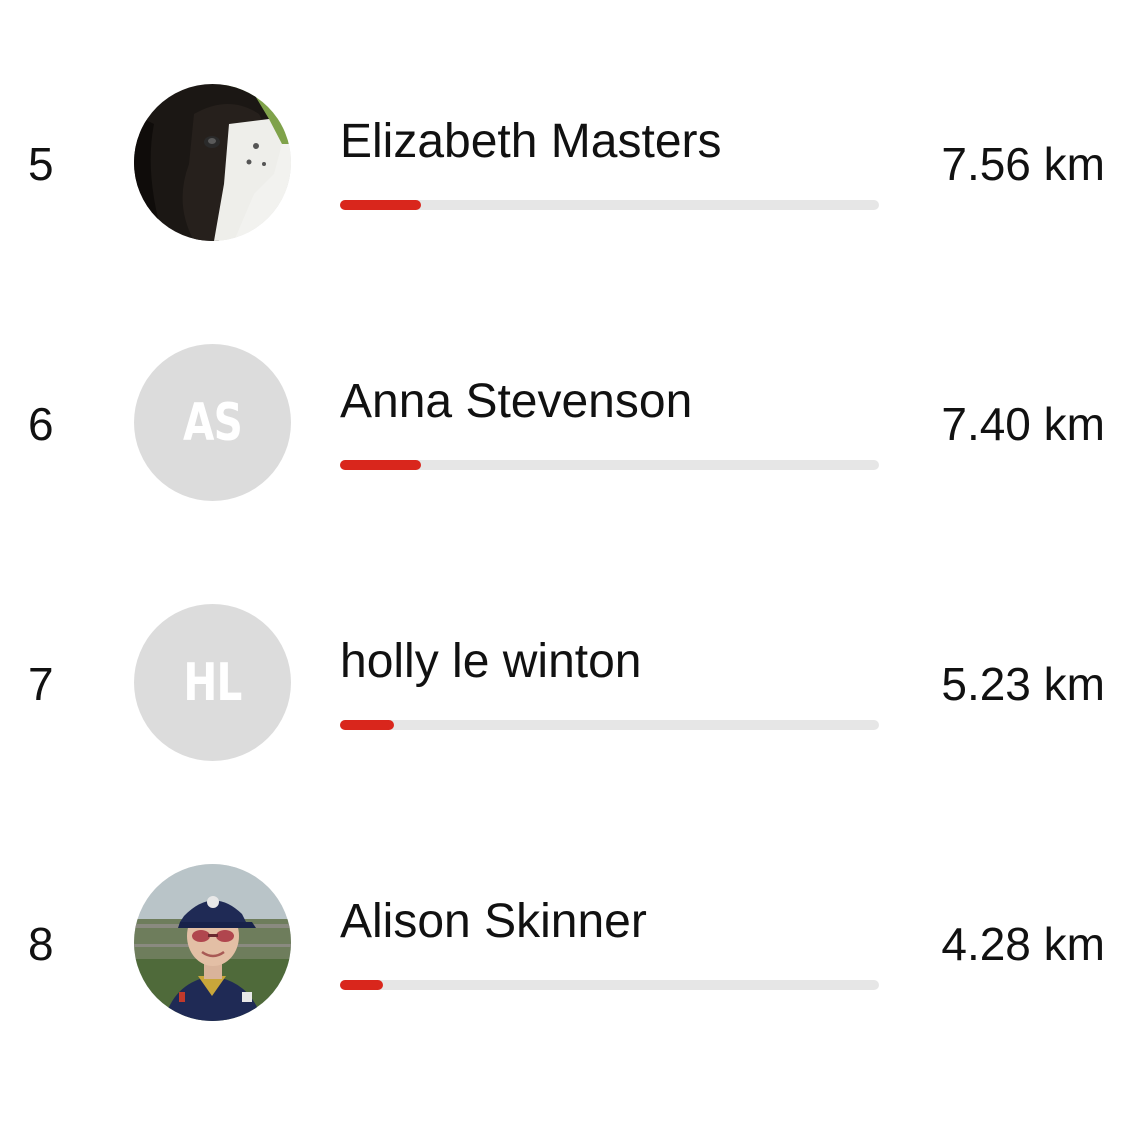 This screenshot has height=1125, width=1125. I want to click on avatar: AS, so click(212, 422).